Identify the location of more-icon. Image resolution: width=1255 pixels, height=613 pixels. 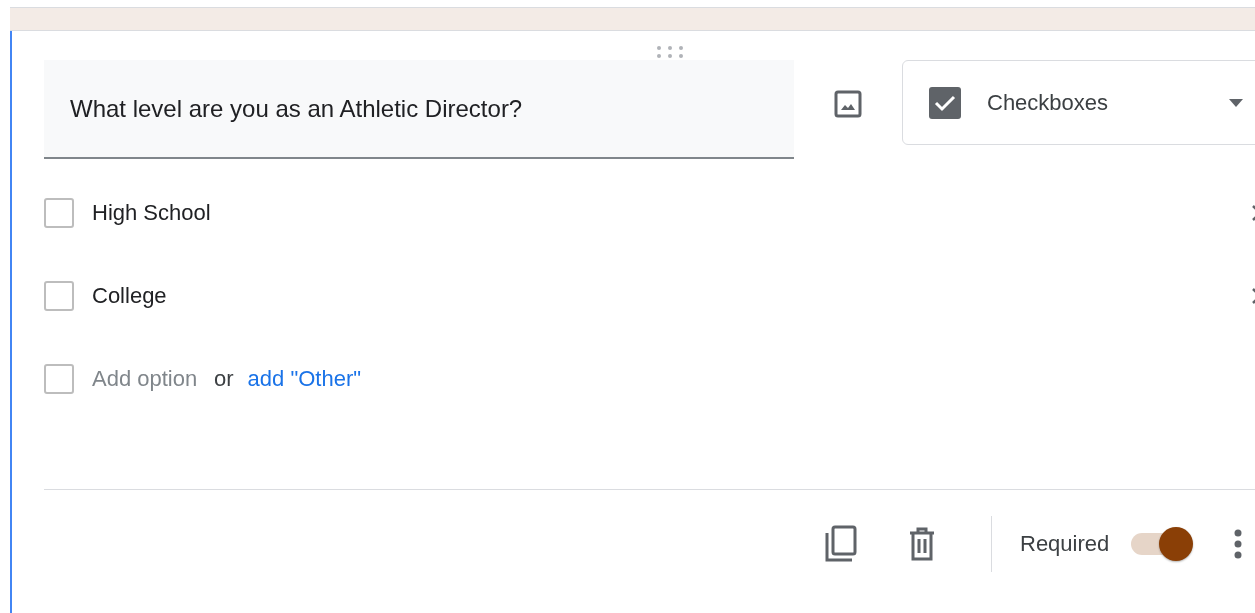
(1238, 544).